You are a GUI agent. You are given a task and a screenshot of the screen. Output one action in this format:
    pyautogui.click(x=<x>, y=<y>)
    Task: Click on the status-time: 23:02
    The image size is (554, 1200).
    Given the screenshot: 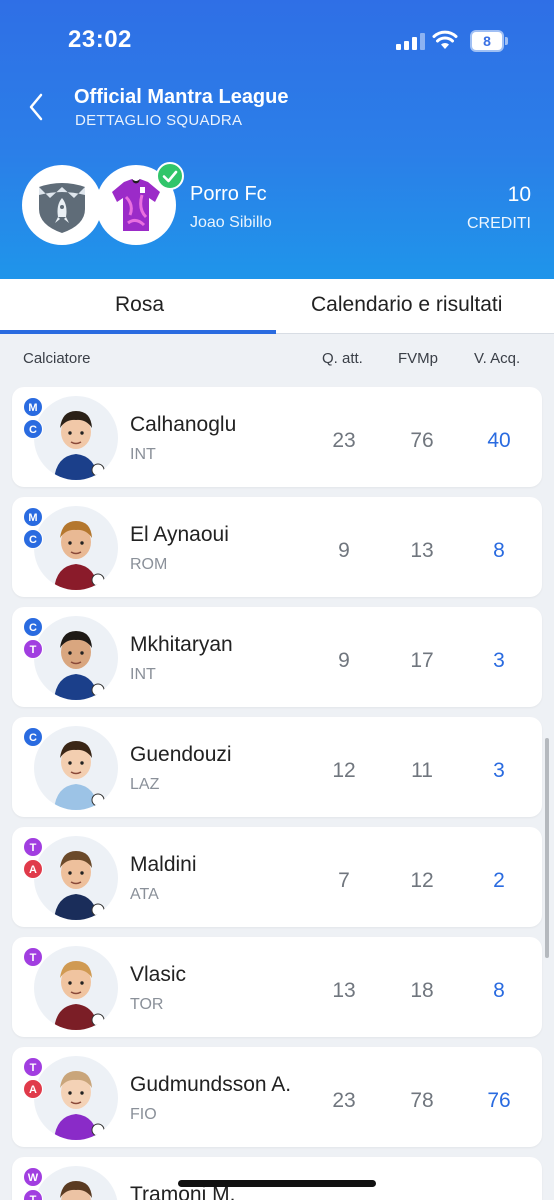 What is the action you would take?
    pyautogui.click(x=100, y=39)
    